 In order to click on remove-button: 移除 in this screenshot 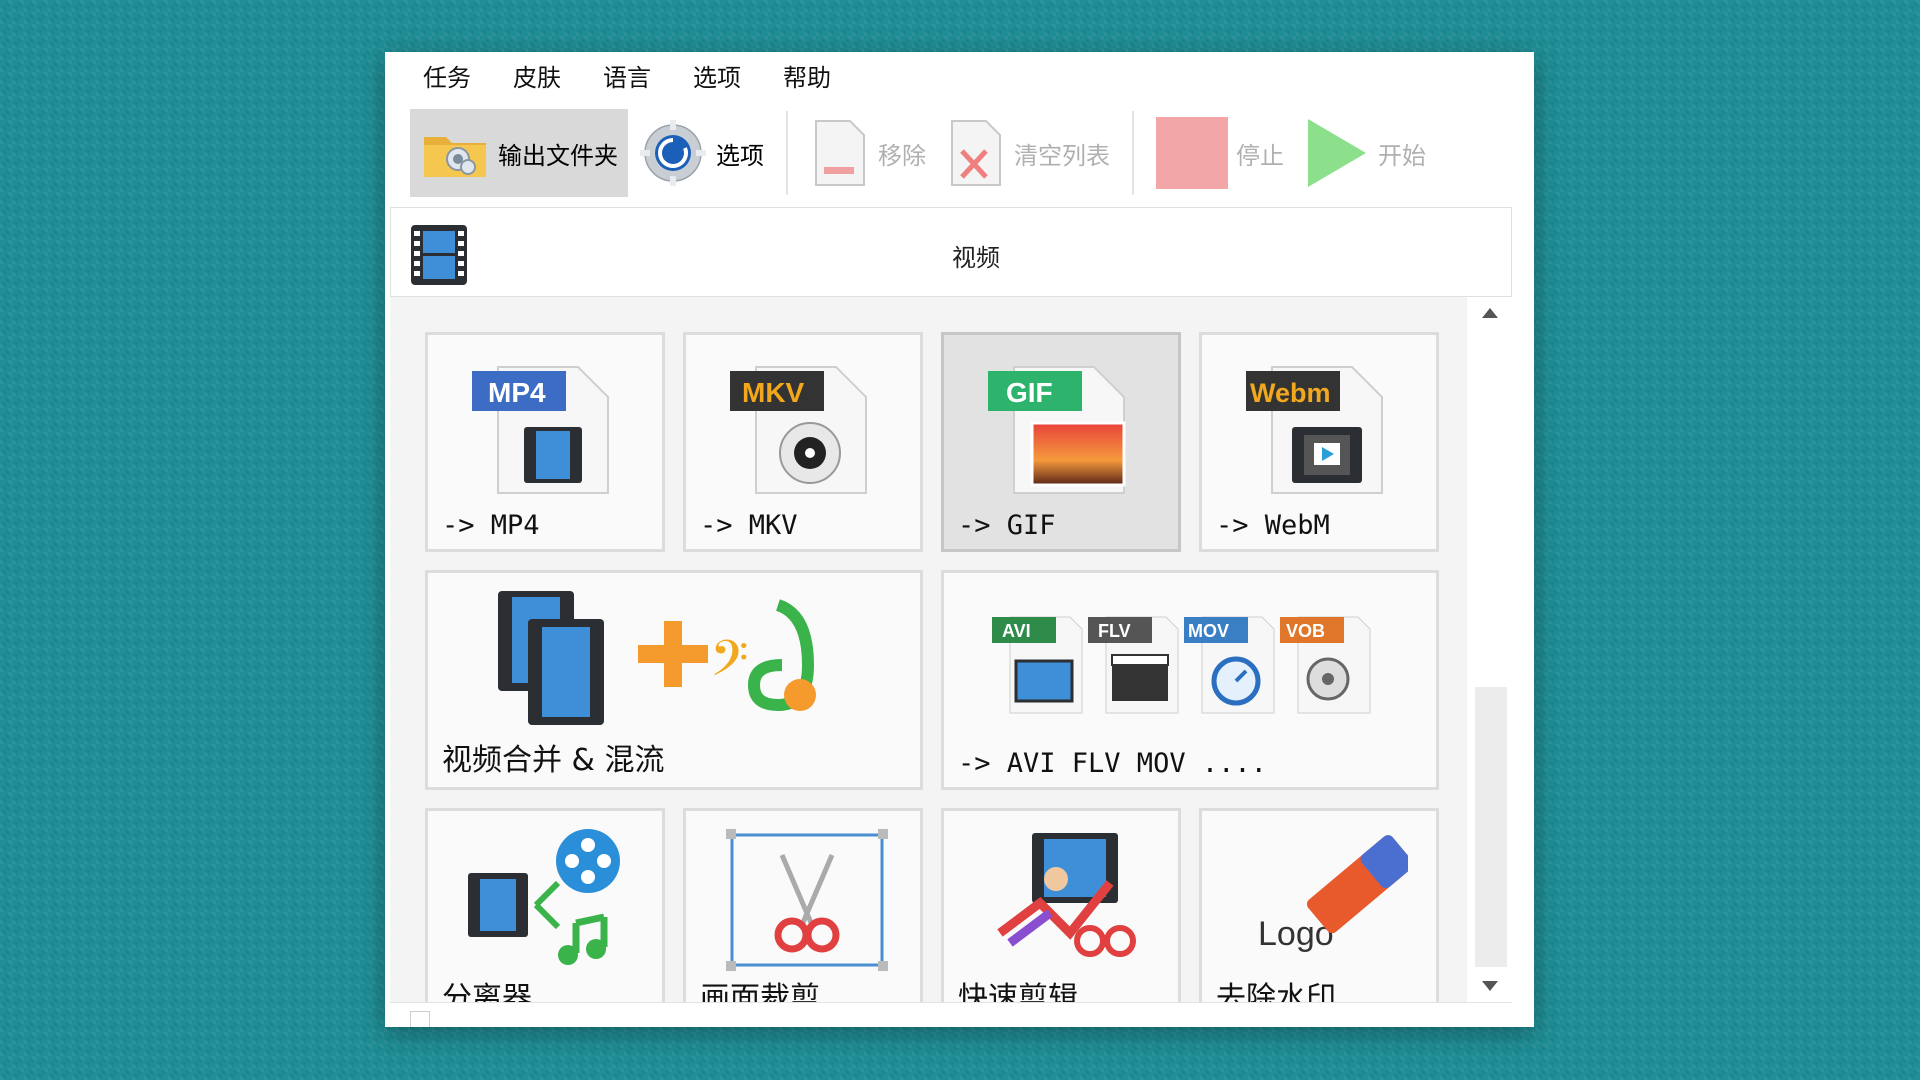, I will do `click(868, 153)`.